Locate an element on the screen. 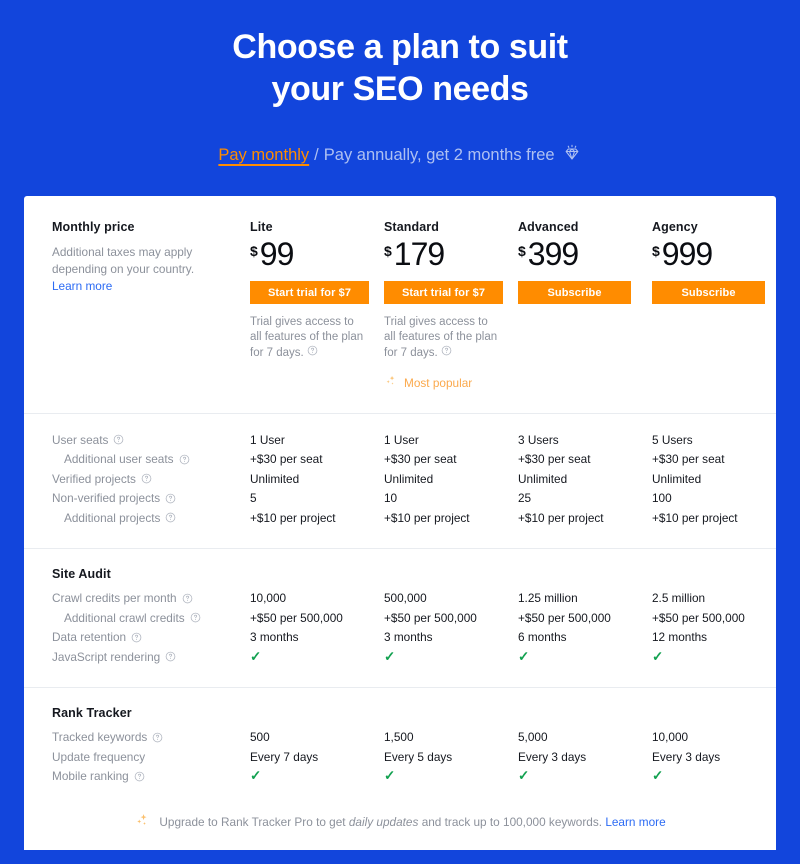  price-amount: 99 is located at coordinates (277, 254).